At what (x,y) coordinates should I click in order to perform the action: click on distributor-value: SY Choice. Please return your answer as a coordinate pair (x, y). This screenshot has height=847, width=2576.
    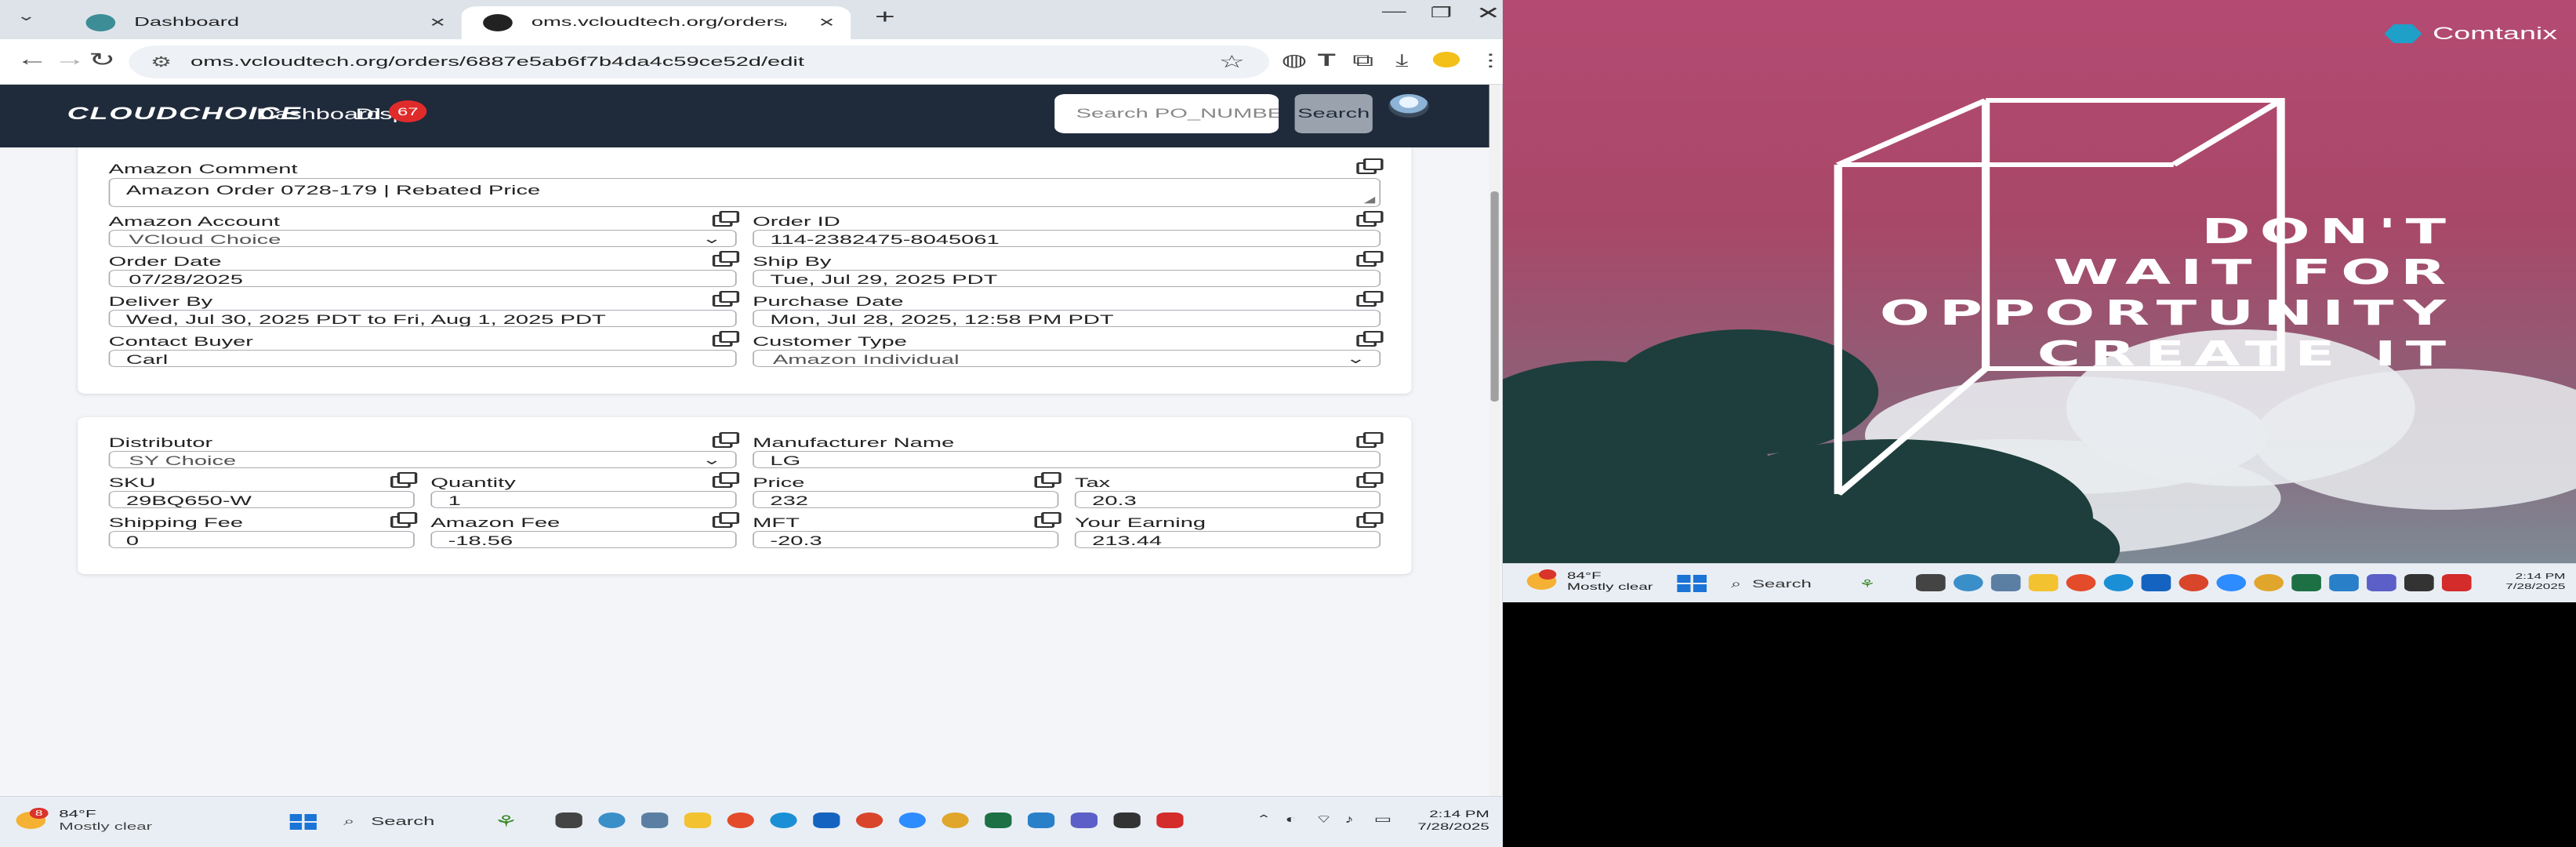
    Looking at the image, I should click on (183, 460).